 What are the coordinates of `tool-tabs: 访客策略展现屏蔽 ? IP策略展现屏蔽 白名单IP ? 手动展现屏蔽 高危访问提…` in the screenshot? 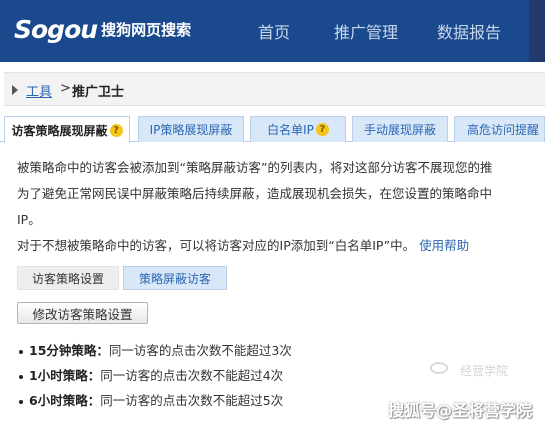 It's located at (272, 129).